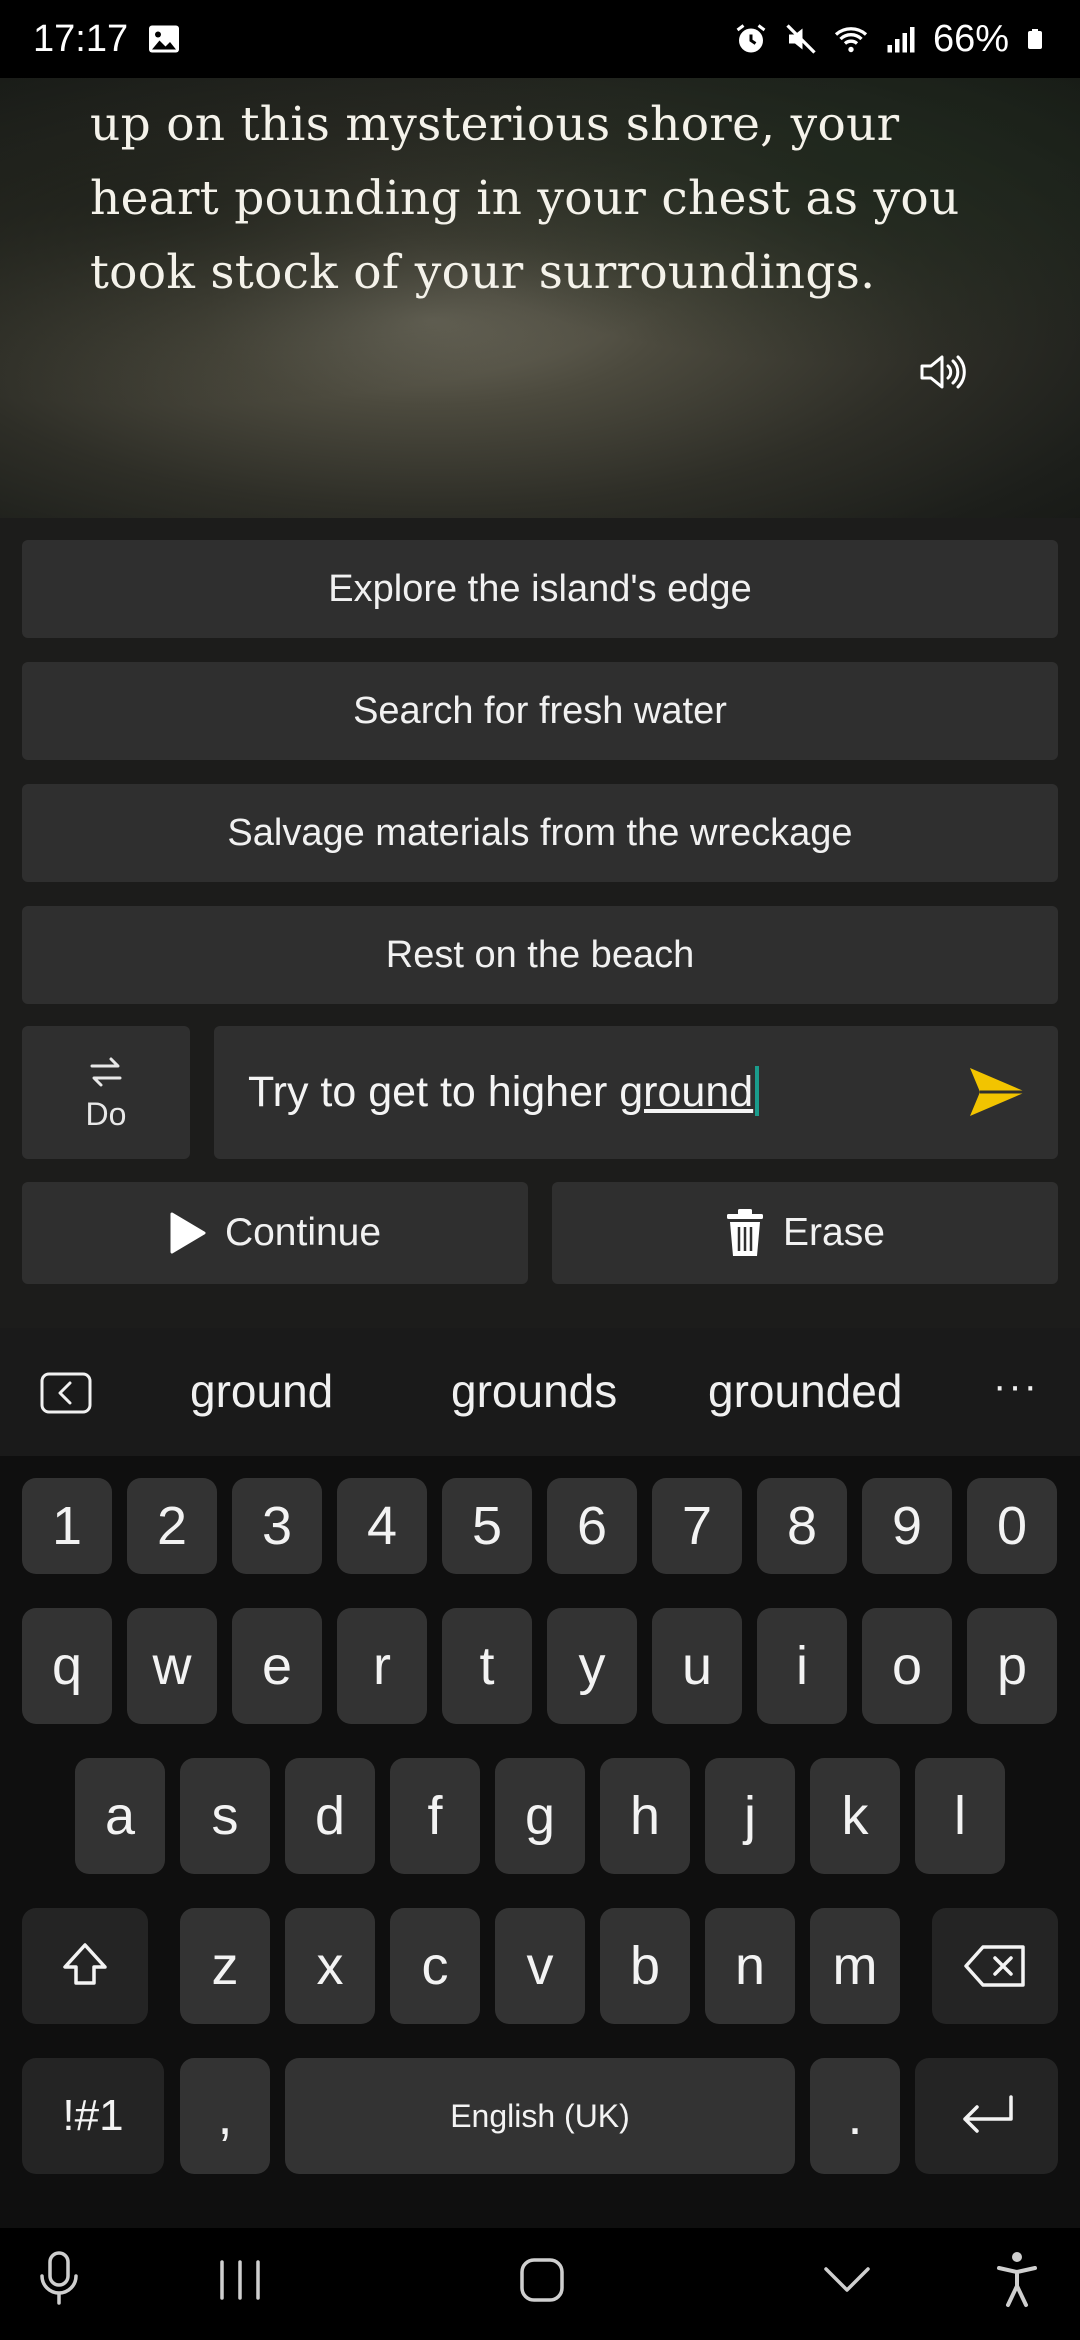  What do you see at coordinates (592, 1526) in the screenshot?
I see `key: 6` at bounding box center [592, 1526].